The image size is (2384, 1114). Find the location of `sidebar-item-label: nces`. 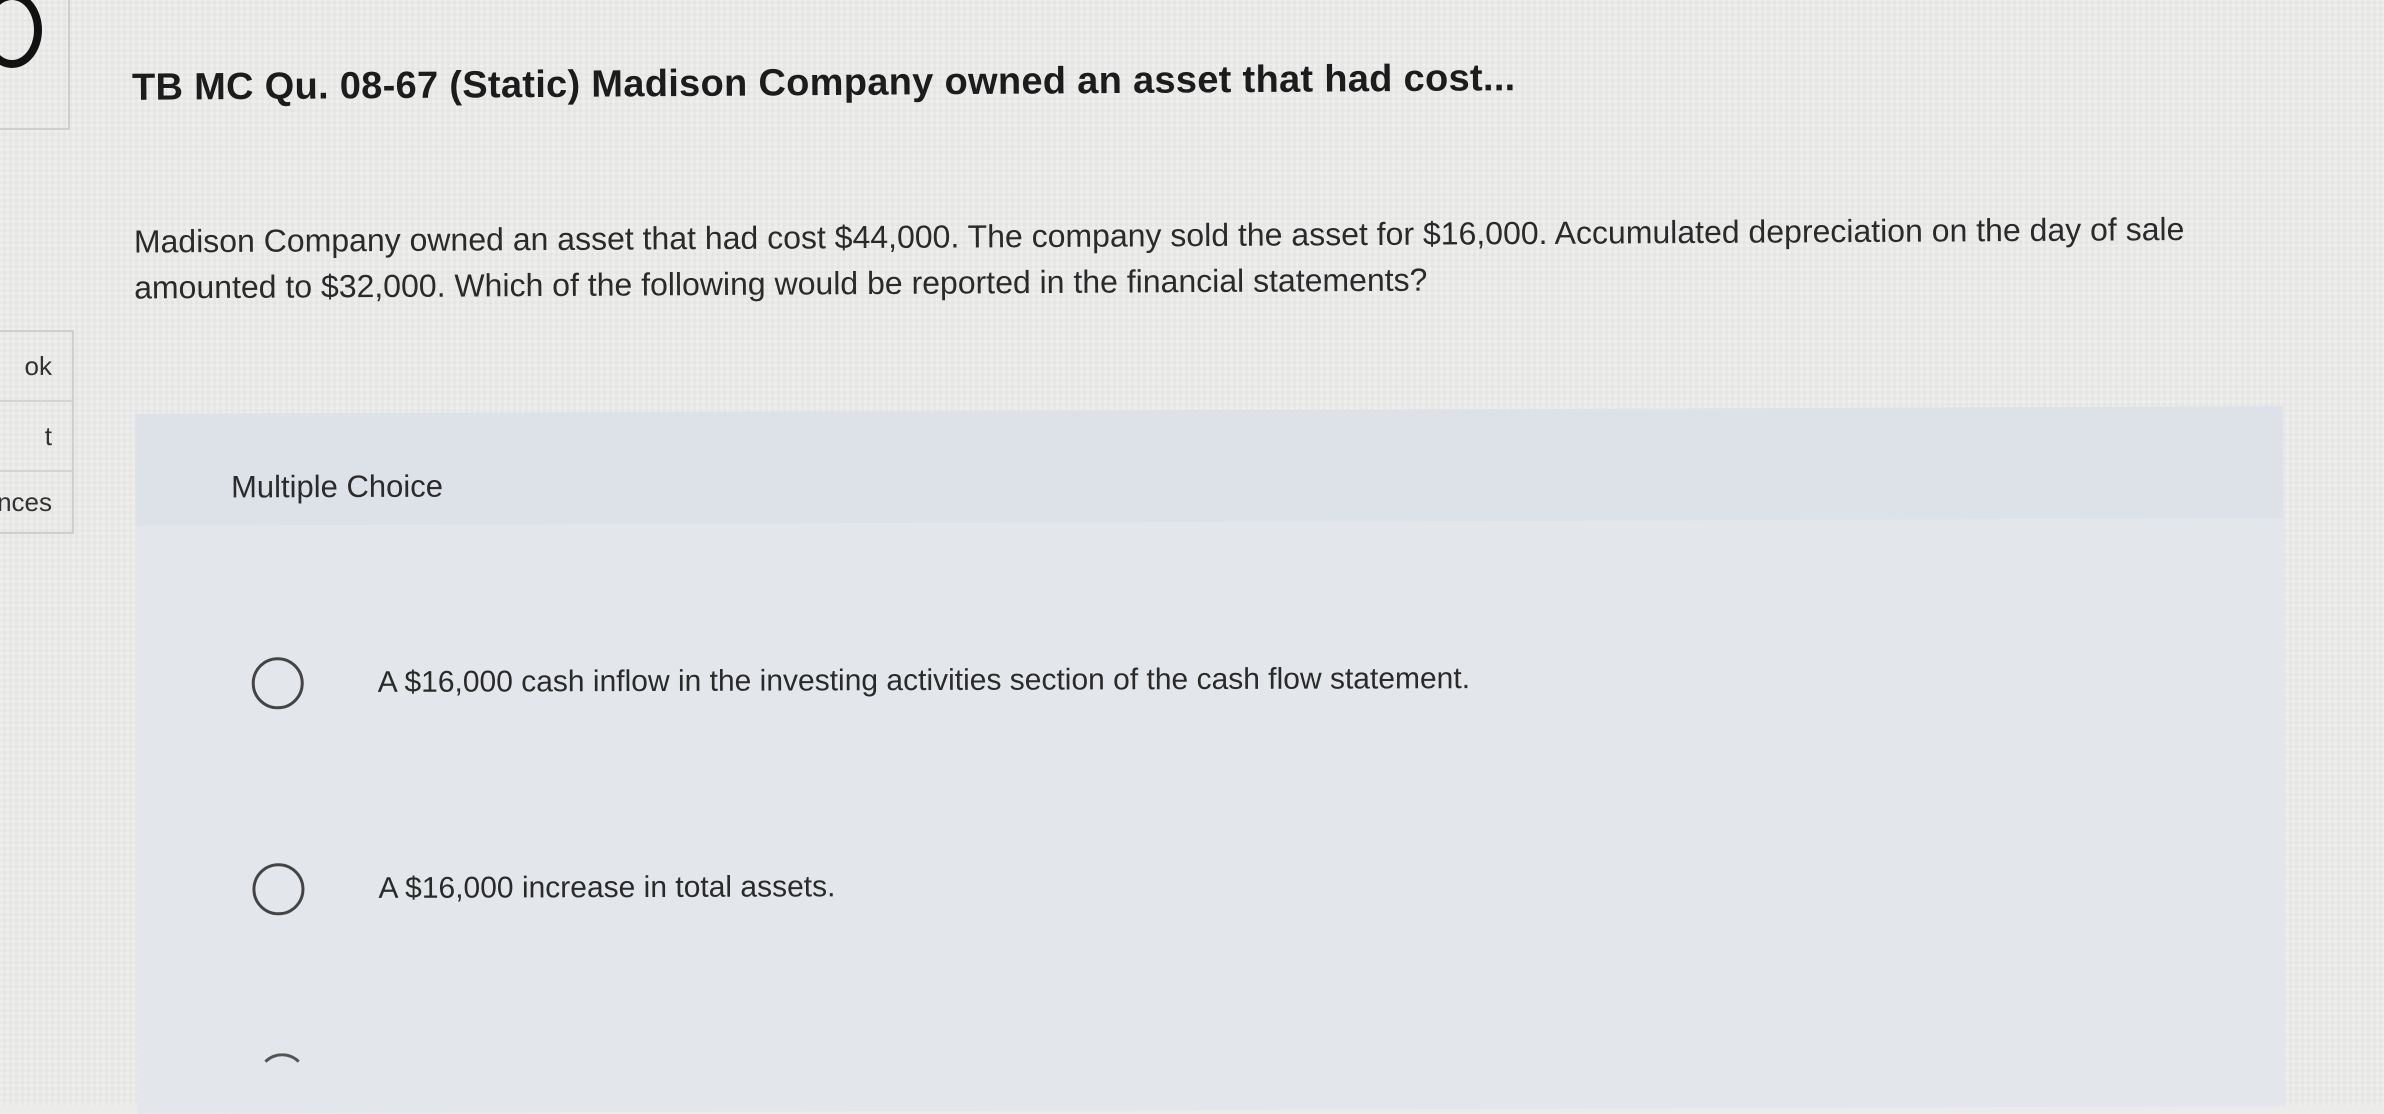

sidebar-item-label: nces is located at coordinates (26, 502).